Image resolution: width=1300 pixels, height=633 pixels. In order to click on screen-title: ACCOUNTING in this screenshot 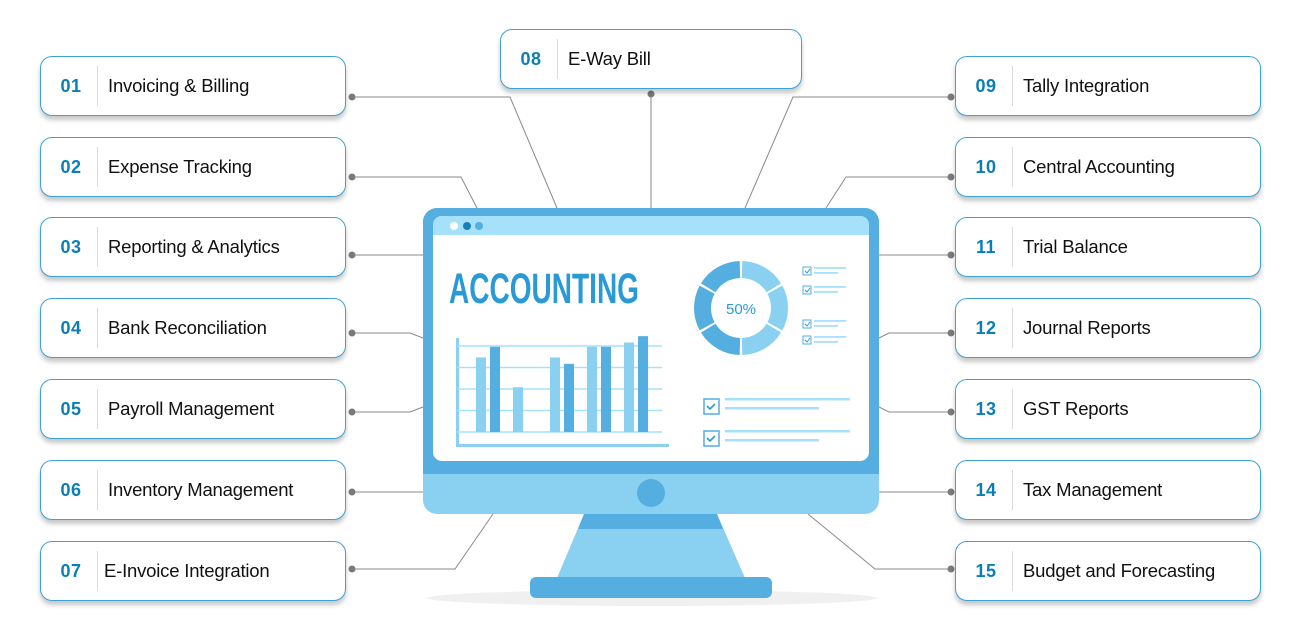, I will do `click(544, 289)`.